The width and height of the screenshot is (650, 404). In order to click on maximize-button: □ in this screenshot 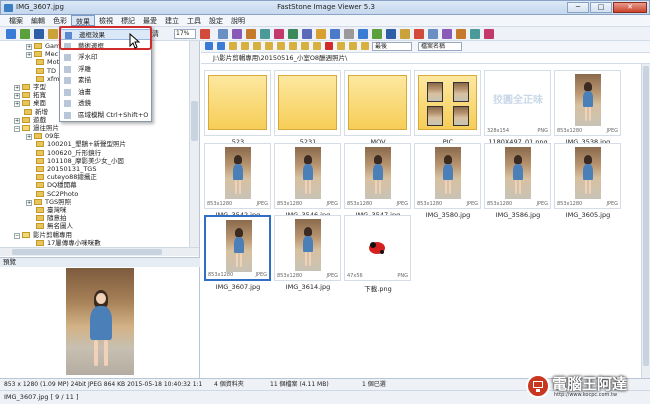, I will do `click(601, 7)`.